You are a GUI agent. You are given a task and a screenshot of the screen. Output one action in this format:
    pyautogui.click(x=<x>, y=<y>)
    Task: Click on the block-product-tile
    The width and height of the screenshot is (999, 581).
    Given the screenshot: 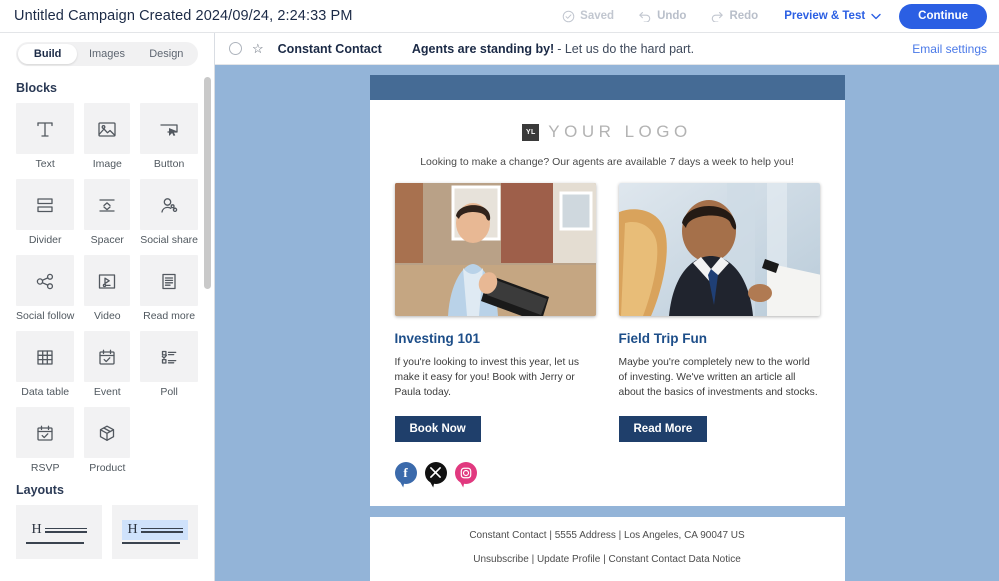 What is the action you would take?
    pyautogui.click(x=107, y=432)
    